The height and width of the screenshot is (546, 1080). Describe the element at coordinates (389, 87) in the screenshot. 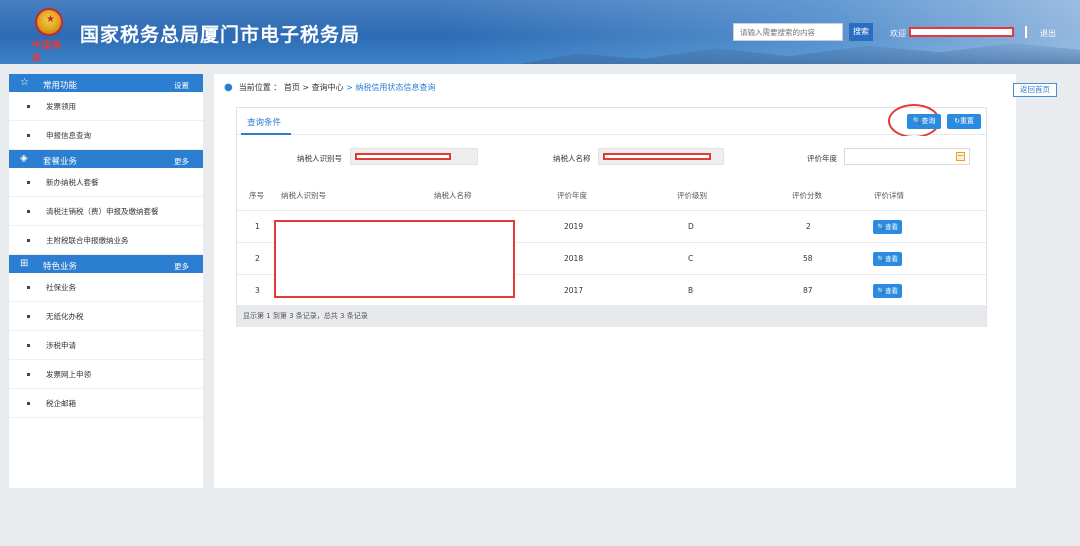

I see `breadcrumb-current: > 纳税信用状态信息查询` at that location.